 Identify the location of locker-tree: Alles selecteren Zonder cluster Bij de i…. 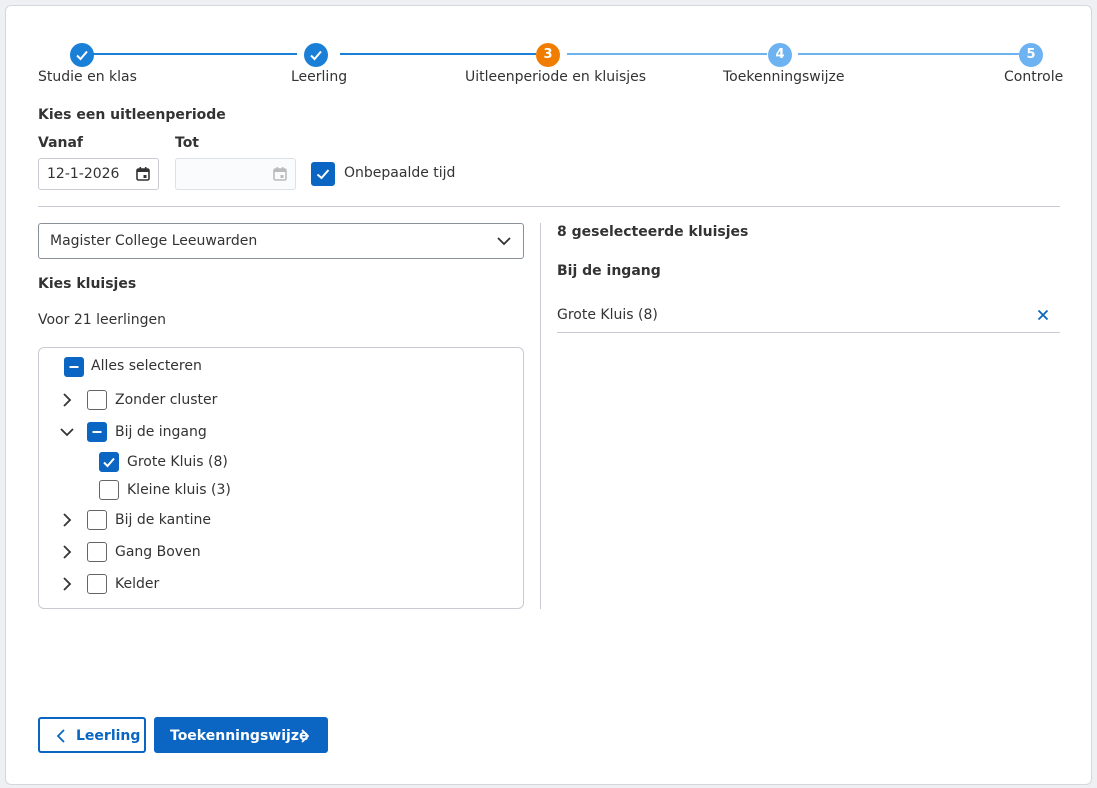
(281, 478).